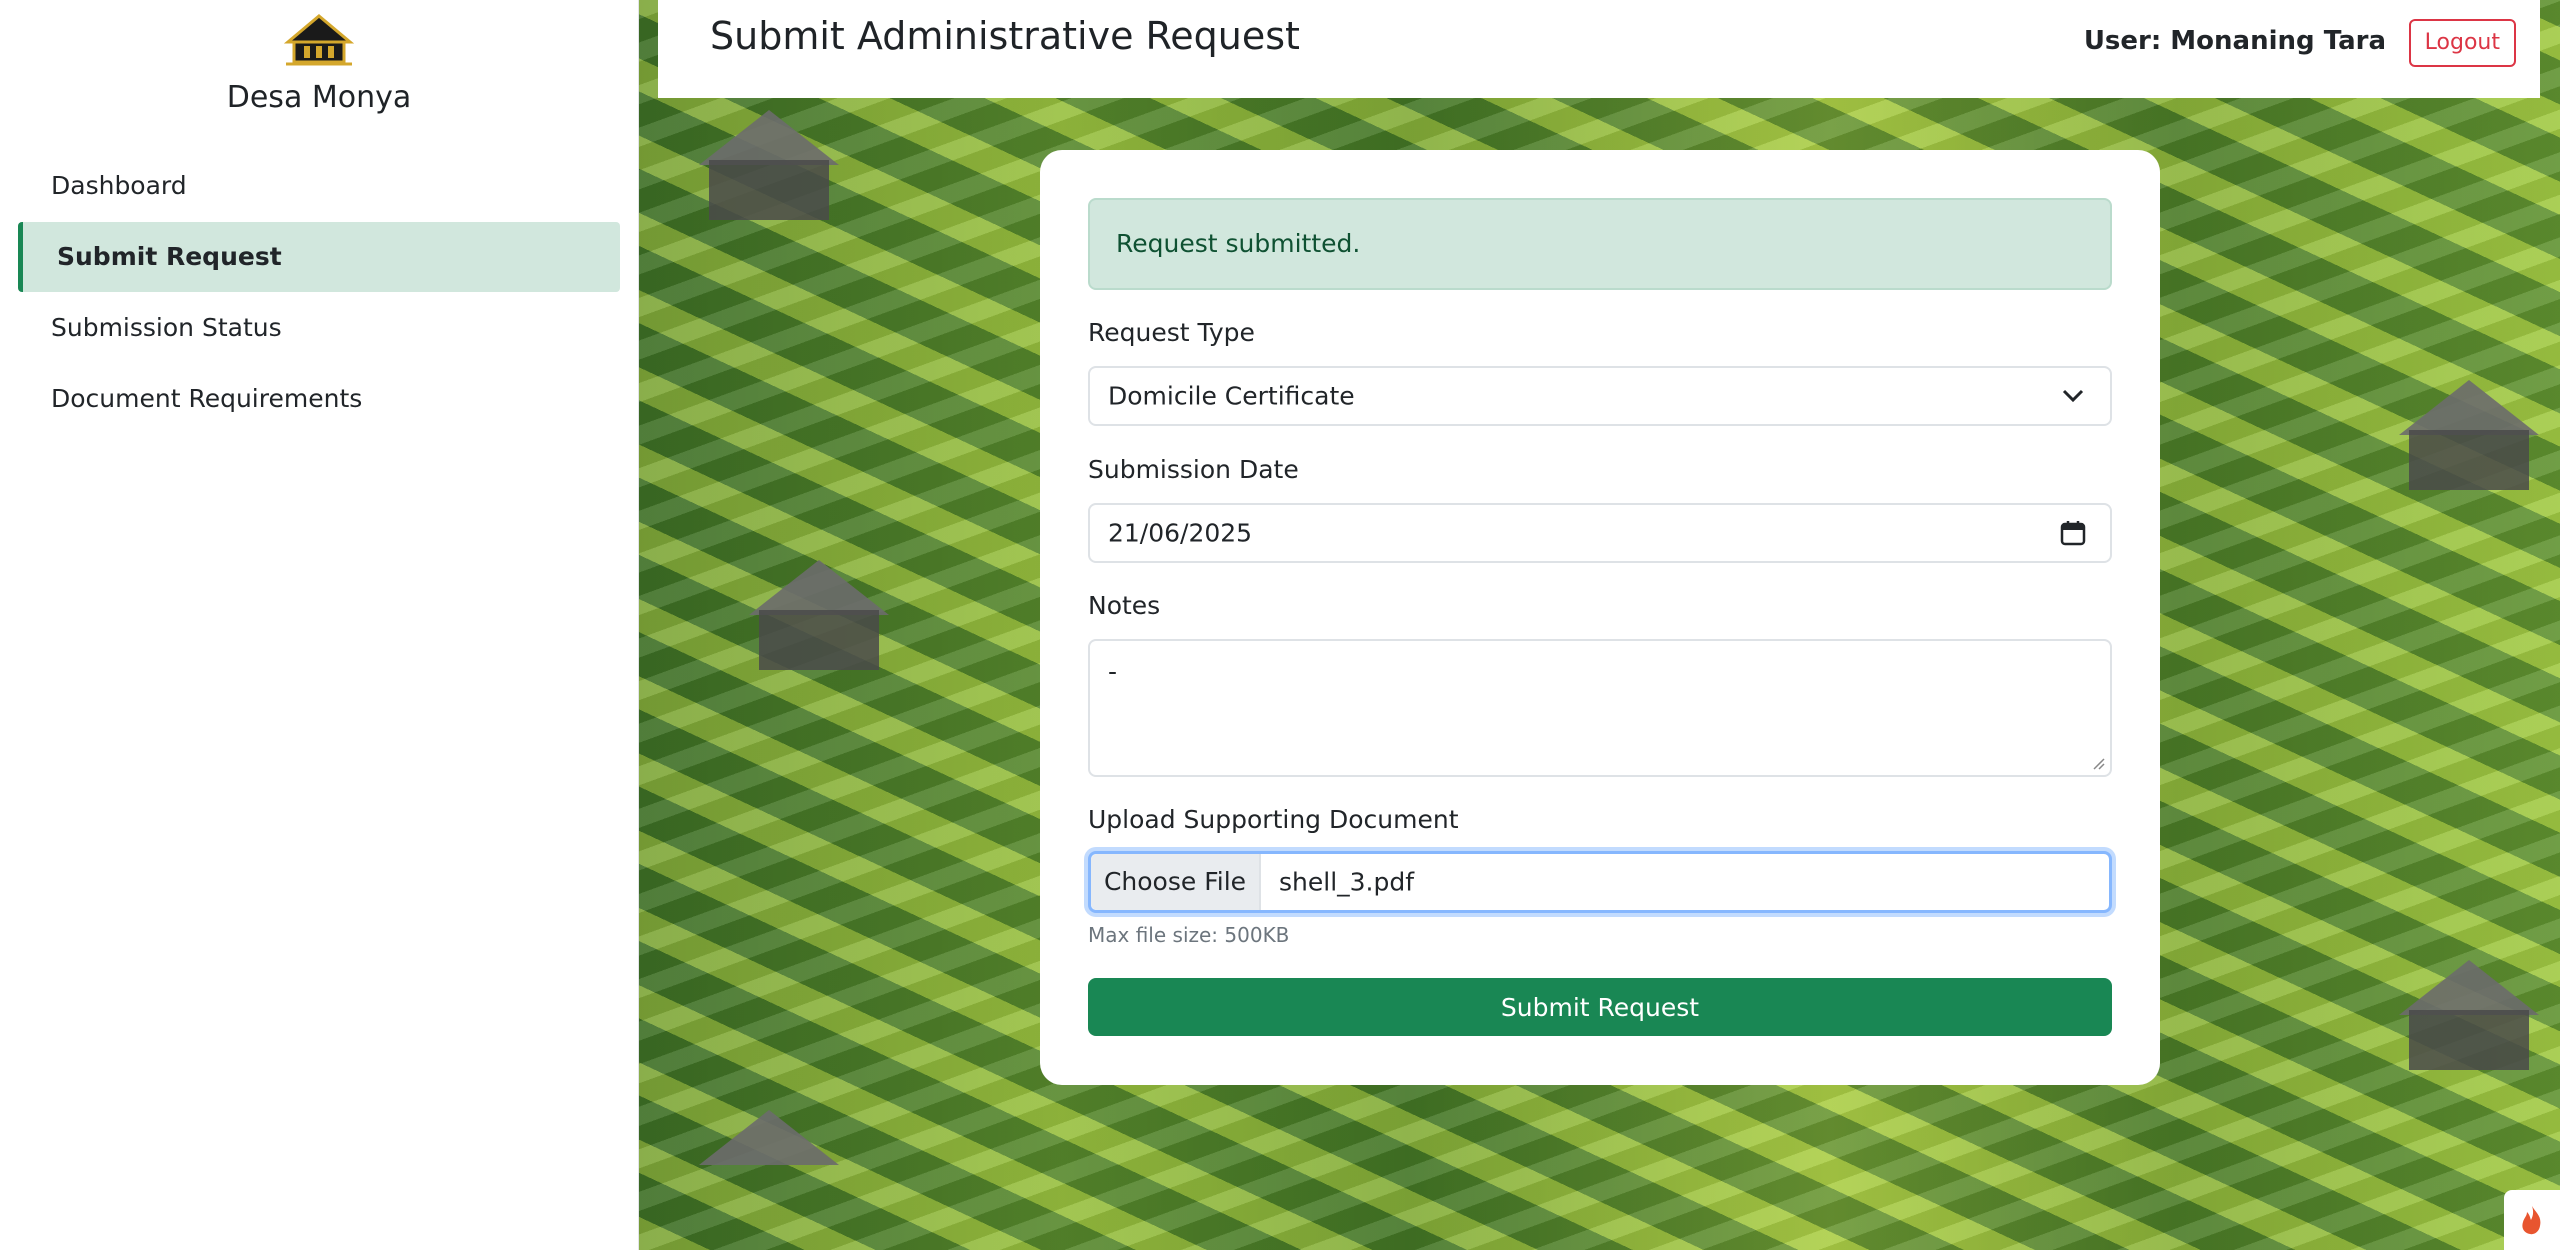 Image resolution: width=2560 pixels, height=1250 pixels. I want to click on upload-hint: Max file size: 500KB, so click(1189, 935).